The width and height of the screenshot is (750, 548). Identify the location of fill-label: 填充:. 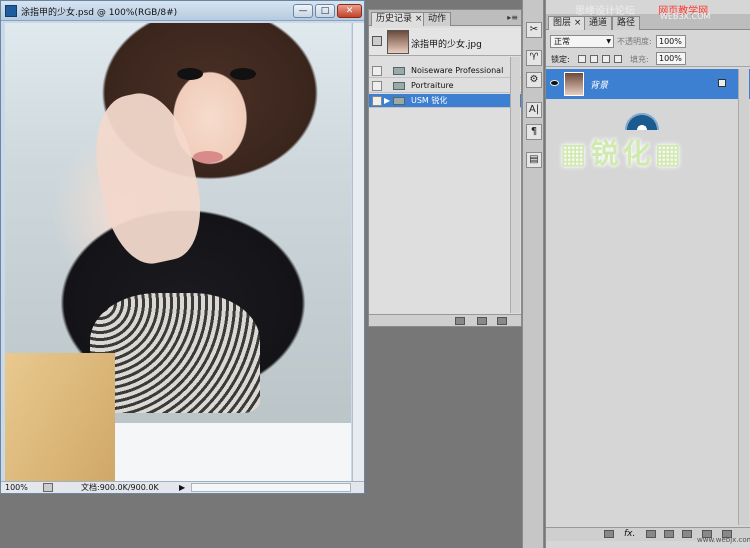
(639, 59).